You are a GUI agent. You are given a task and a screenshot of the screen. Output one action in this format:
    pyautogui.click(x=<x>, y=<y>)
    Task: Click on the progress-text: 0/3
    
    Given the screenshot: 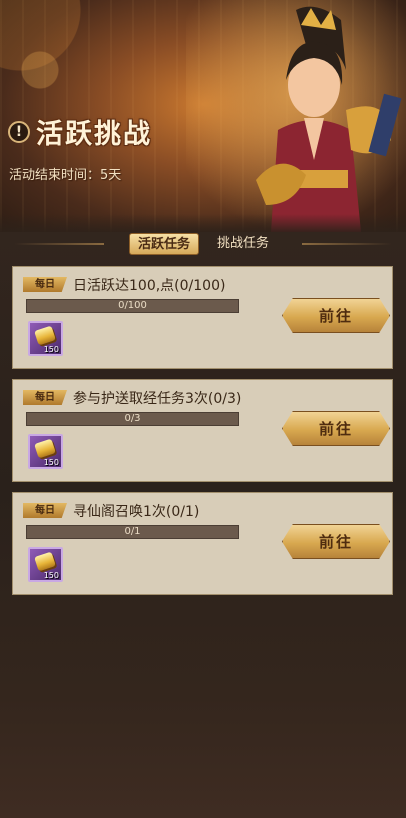 What is the action you would take?
    pyautogui.click(x=132, y=418)
    